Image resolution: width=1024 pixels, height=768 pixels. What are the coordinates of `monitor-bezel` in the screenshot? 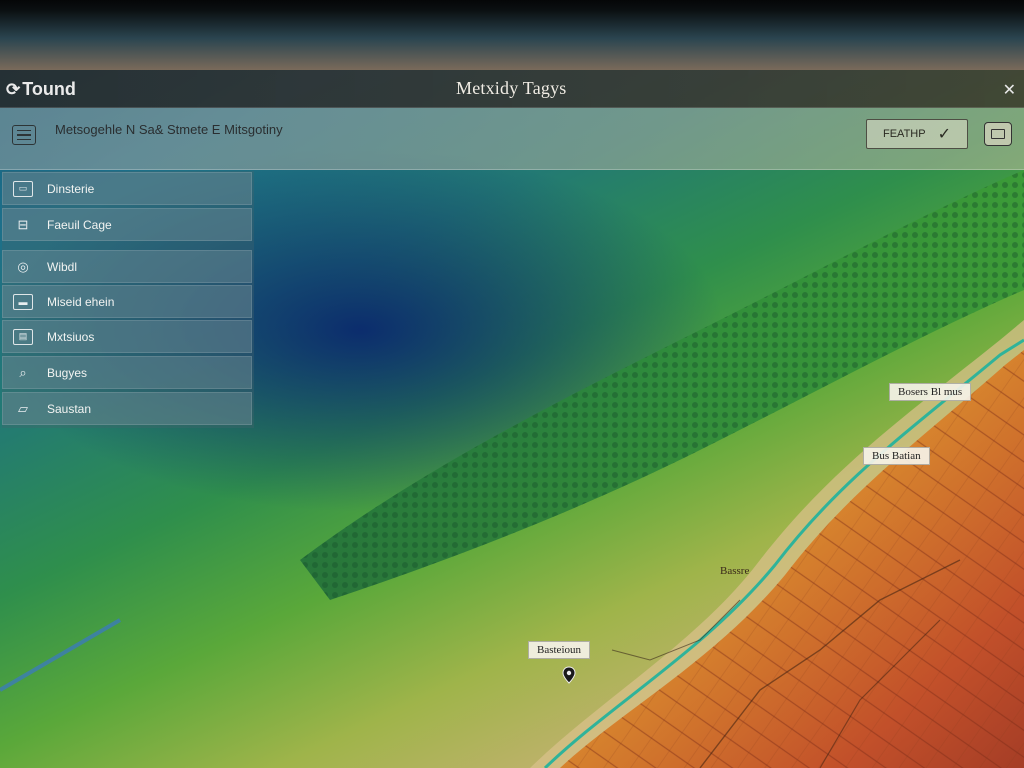 It's located at (512, 35).